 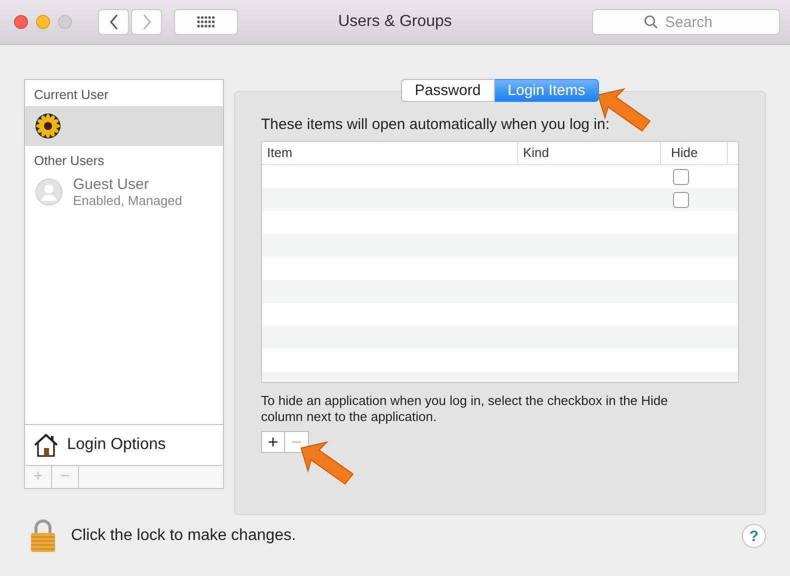 I want to click on column-header: Hide, so click(x=694, y=153).